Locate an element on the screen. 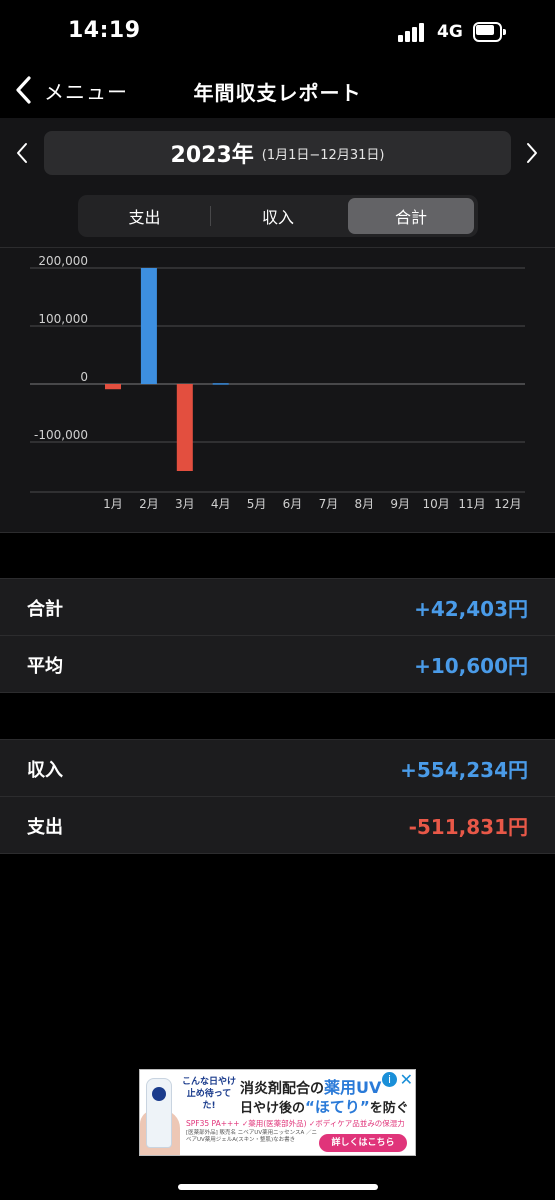 The width and height of the screenshot is (555, 1200). x-tick-label: 12月 is located at coordinates (507, 504).